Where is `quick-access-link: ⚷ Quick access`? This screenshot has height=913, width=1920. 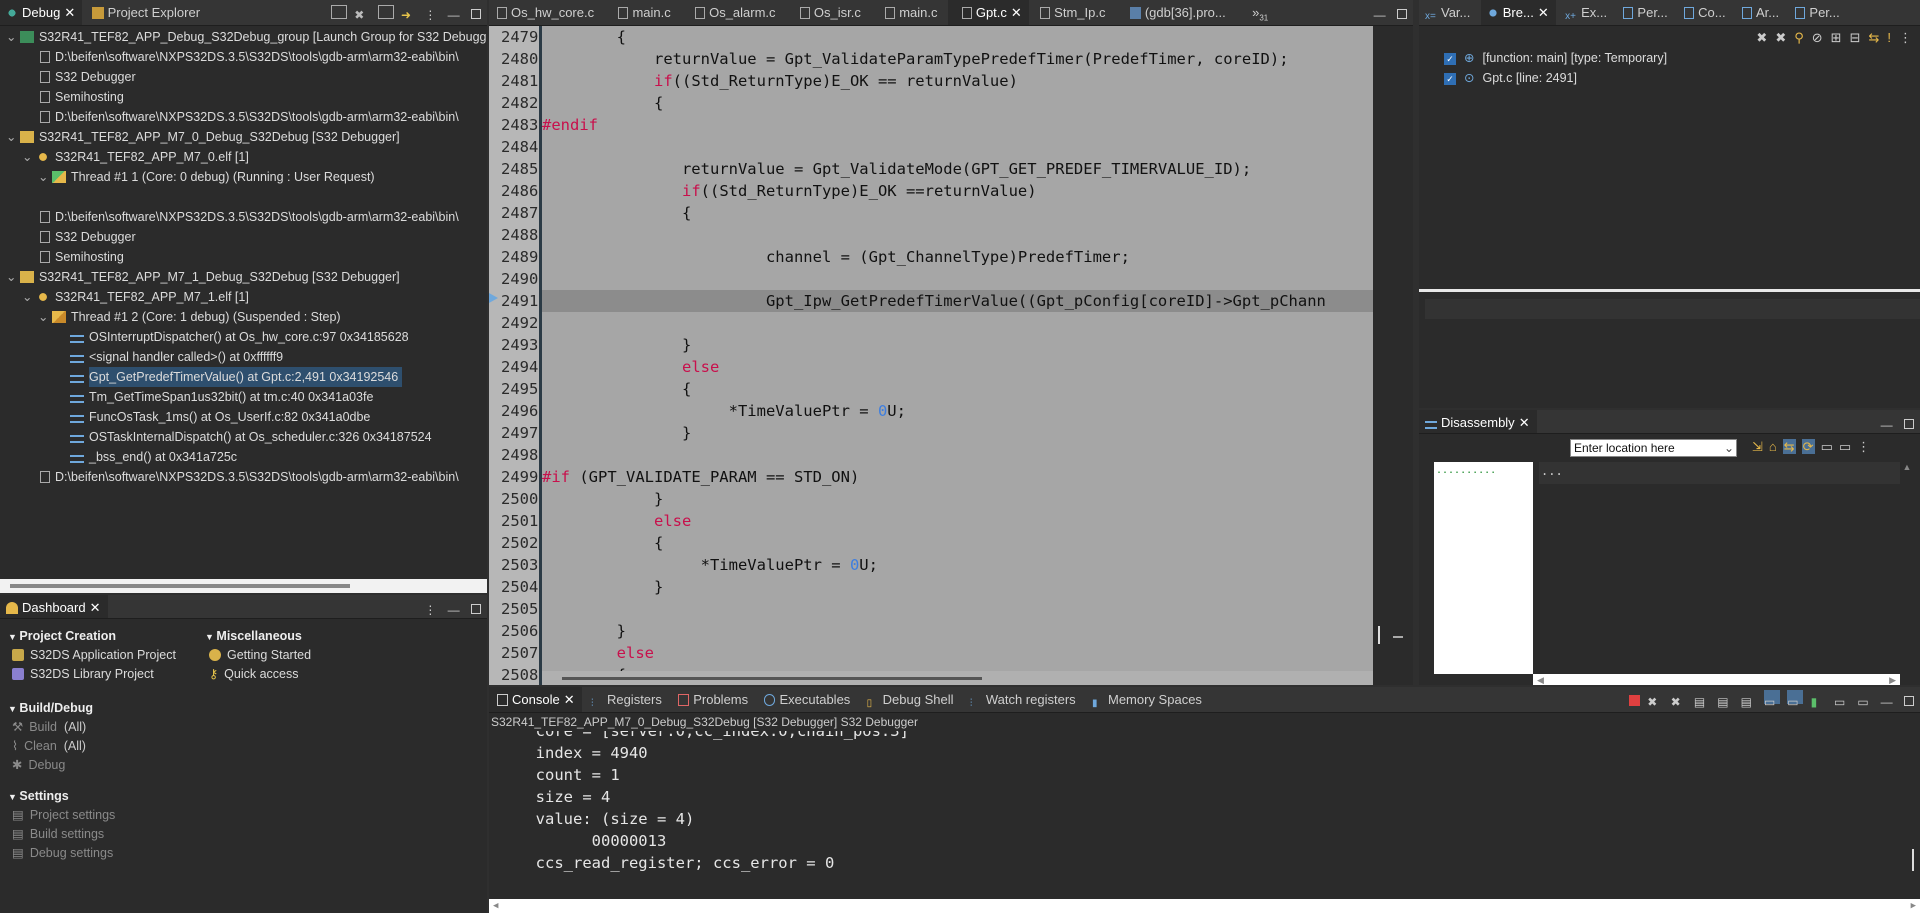
quick-access-link: ⚷ Quick access is located at coordinates (285, 674).